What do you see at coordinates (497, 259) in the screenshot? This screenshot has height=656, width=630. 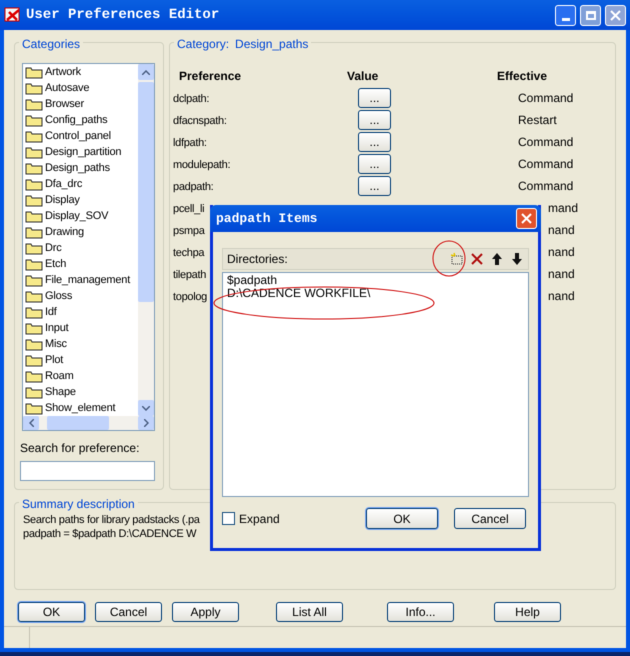 I see `up-arrow-icon` at bounding box center [497, 259].